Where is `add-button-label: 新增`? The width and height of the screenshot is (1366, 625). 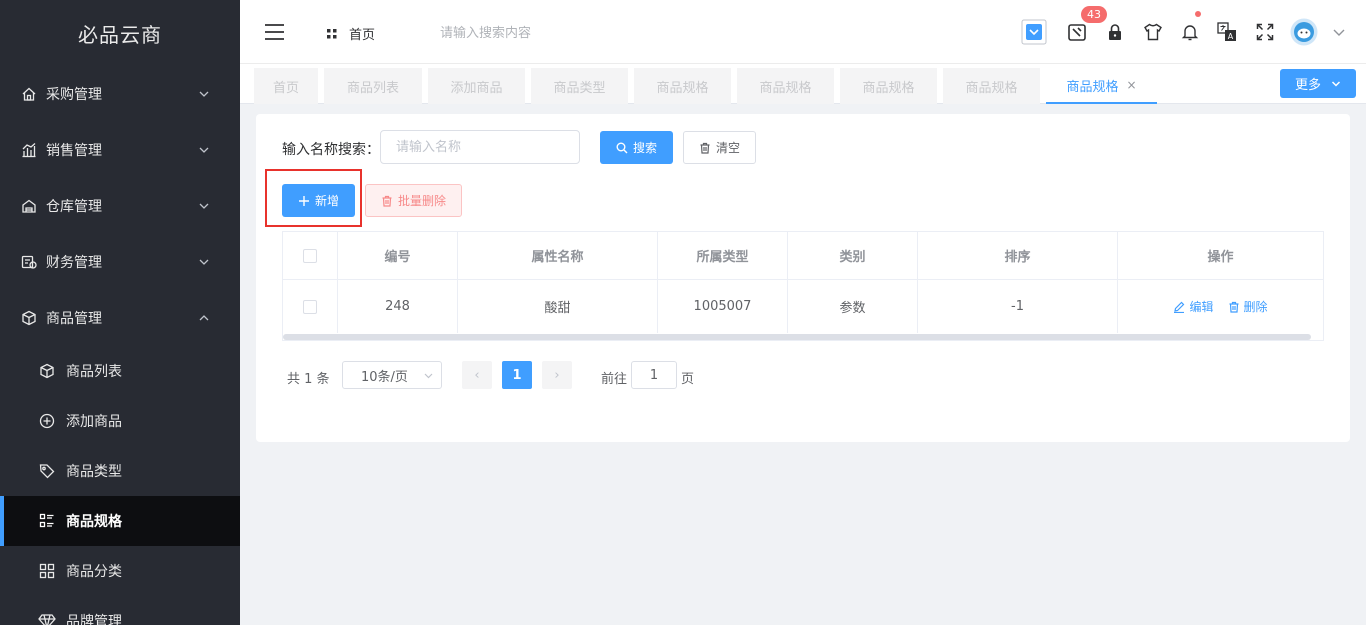 add-button-label: 新增 is located at coordinates (326, 201).